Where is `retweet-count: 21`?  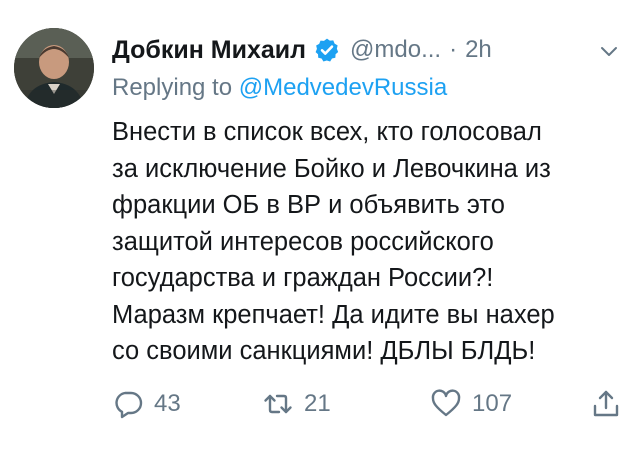
retweet-count: 21 is located at coordinates (317, 403).